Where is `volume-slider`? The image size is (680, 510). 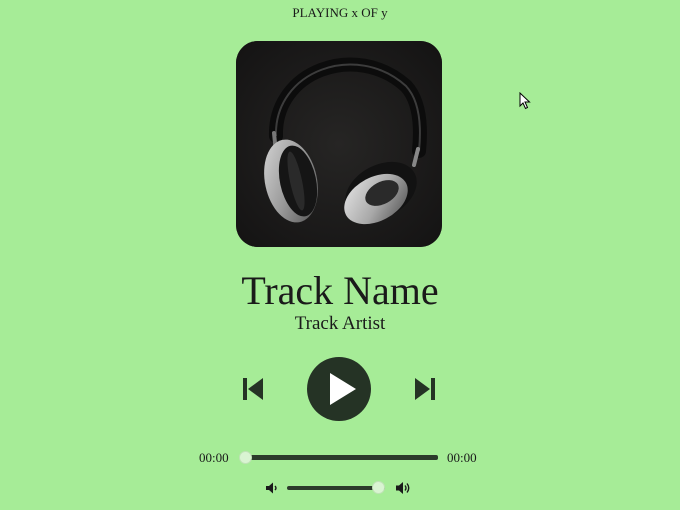
volume-slider is located at coordinates (336, 487).